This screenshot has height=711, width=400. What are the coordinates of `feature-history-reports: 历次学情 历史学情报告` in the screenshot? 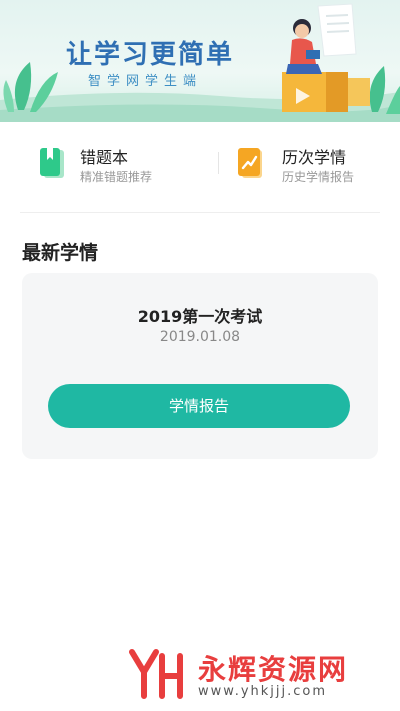 It's located at (313, 165).